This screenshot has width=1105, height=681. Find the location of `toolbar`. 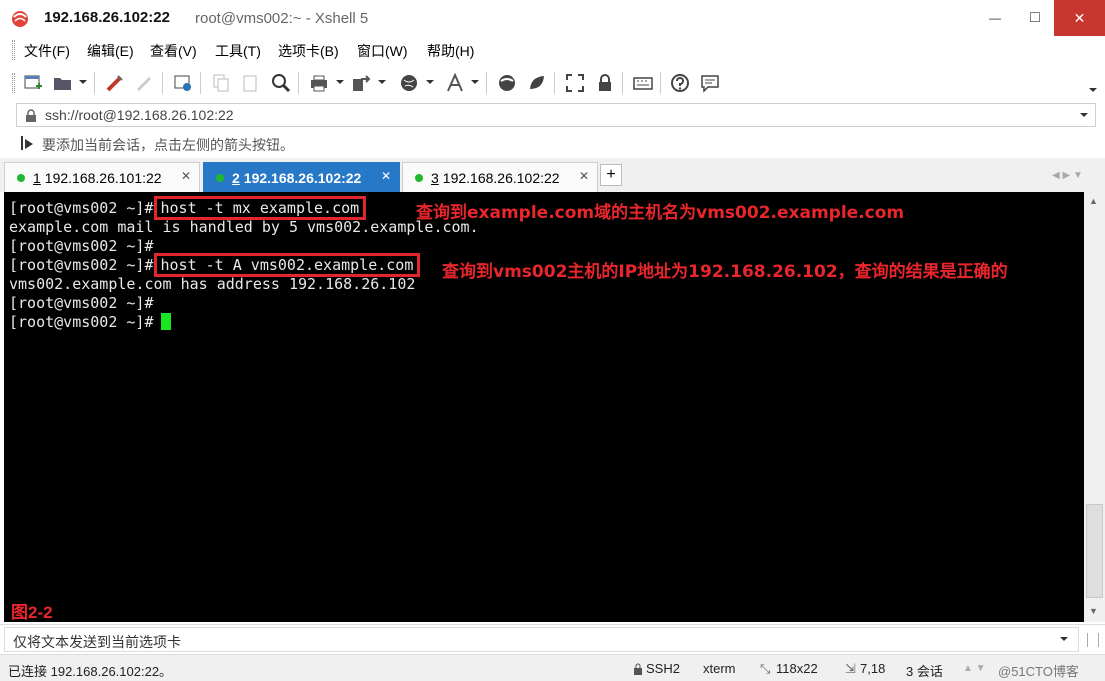

toolbar is located at coordinates (552, 83).